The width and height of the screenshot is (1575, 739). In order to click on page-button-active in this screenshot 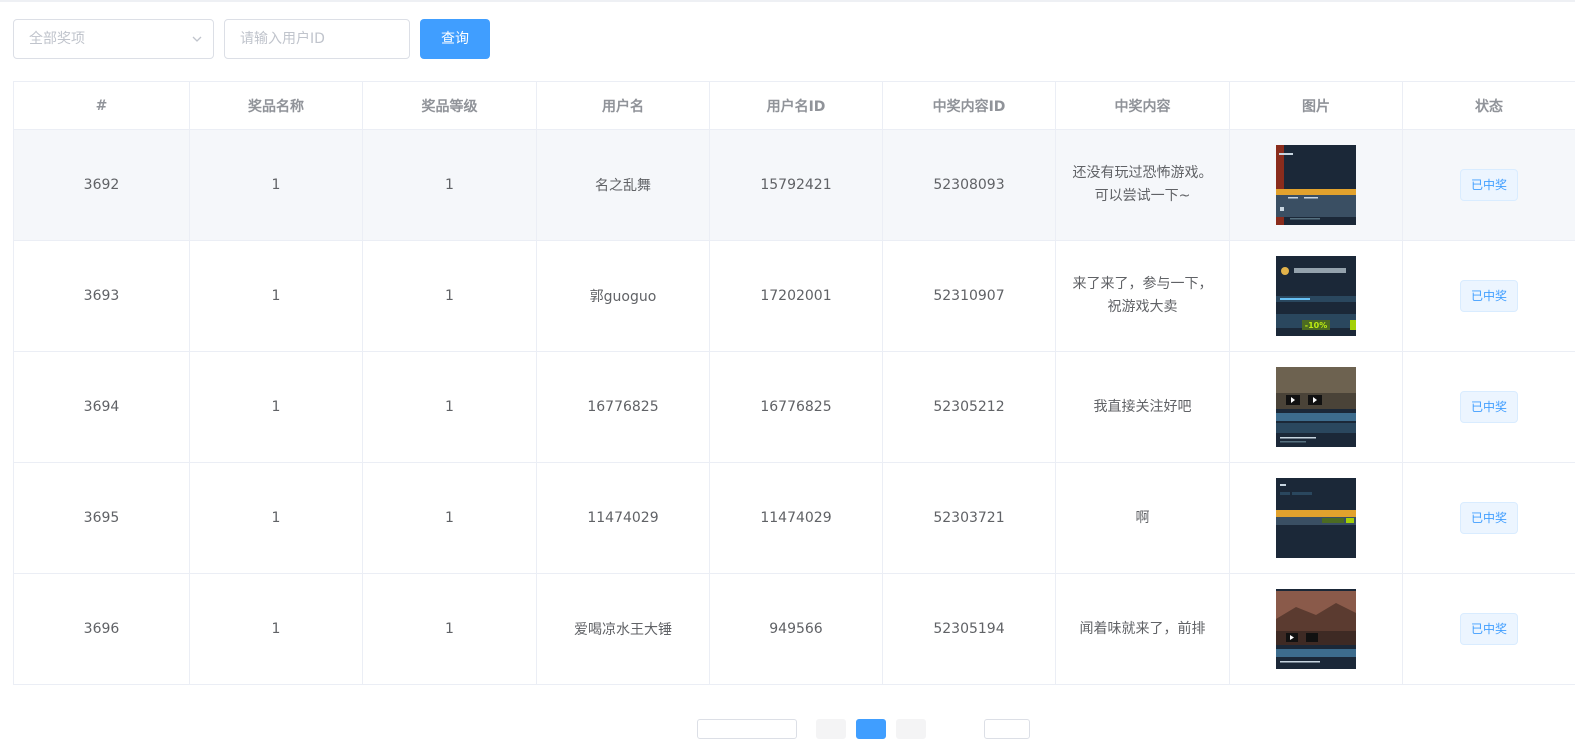, I will do `click(871, 729)`.